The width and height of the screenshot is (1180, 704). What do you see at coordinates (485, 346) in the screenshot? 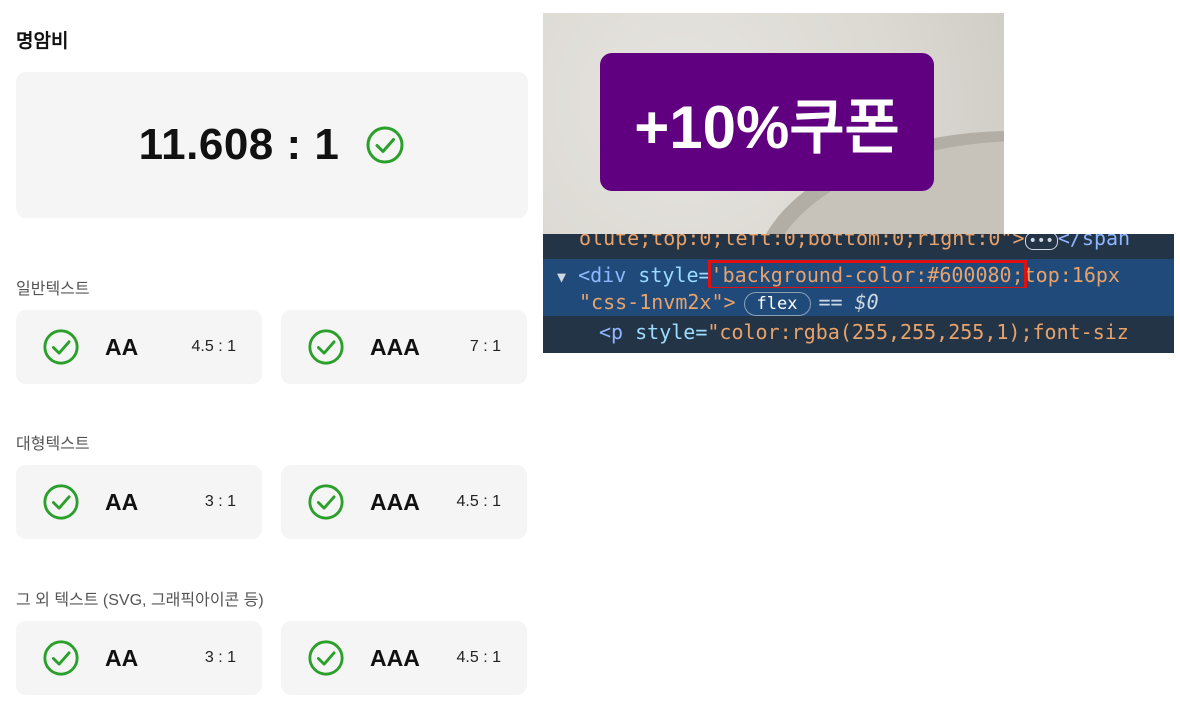
I see `required-ratio: 7 : 1` at bounding box center [485, 346].